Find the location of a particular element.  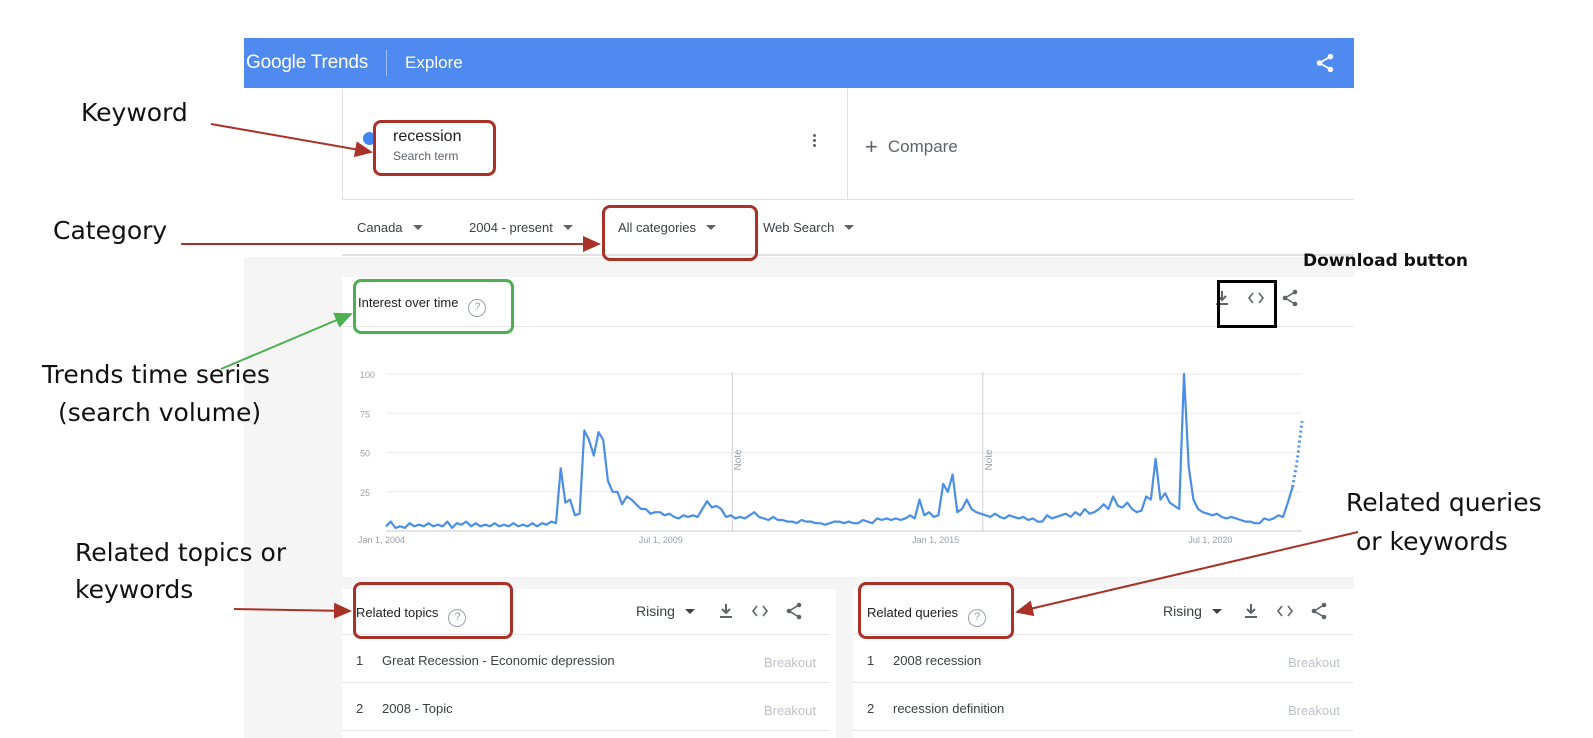

page-title: Explore is located at coordinates (434, 62).